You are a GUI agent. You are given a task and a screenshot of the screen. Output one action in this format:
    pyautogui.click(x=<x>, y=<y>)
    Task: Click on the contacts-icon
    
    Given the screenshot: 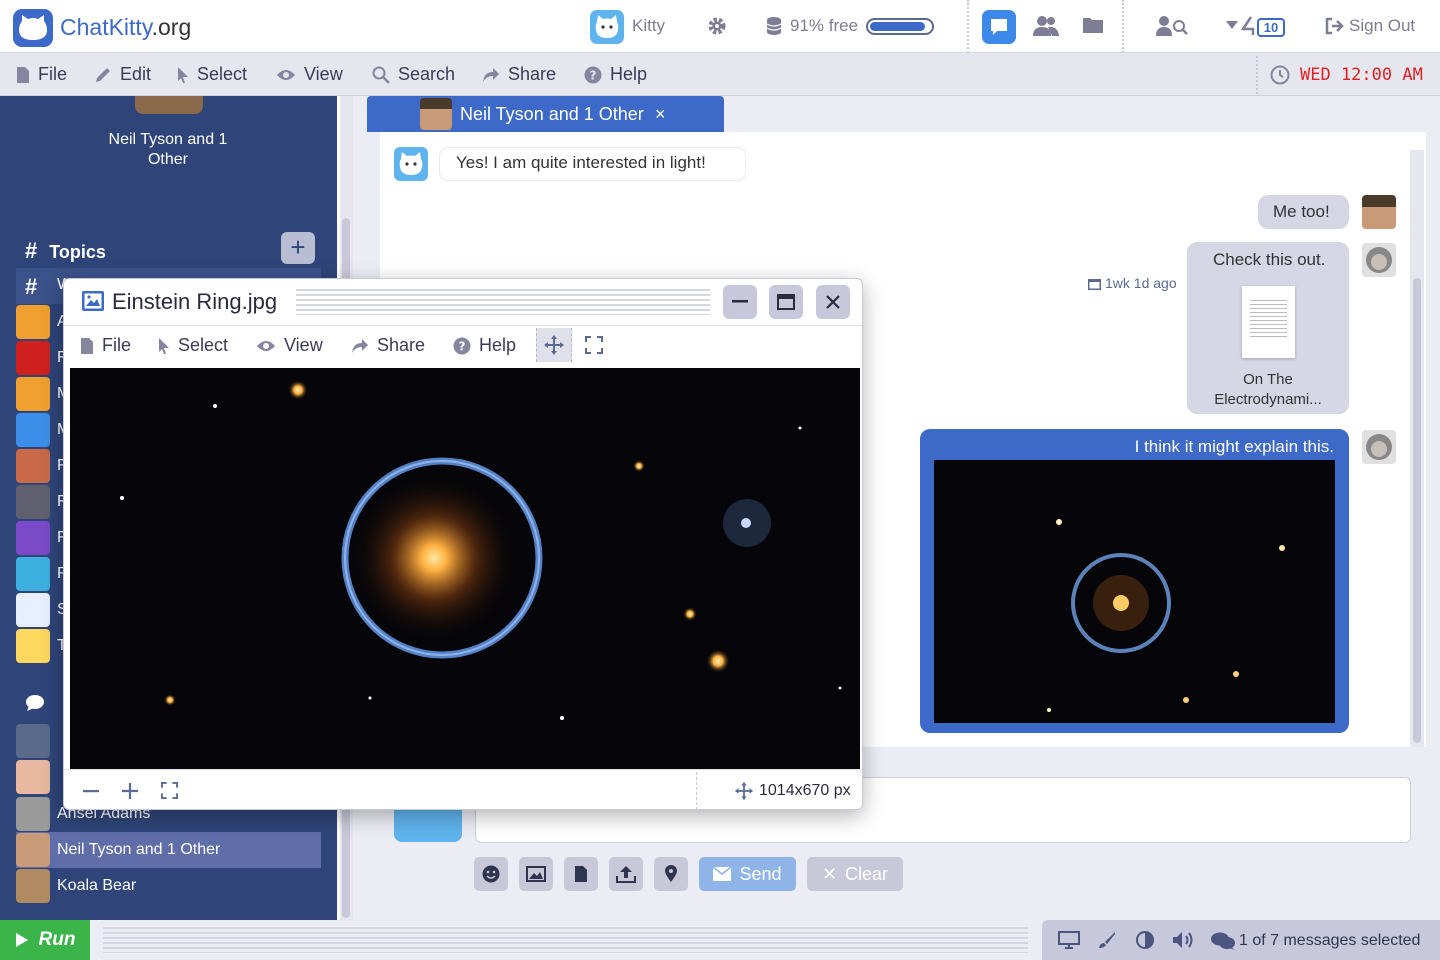 What is the action you would take?
    pyautogui.click(x=1046, y=26)
    